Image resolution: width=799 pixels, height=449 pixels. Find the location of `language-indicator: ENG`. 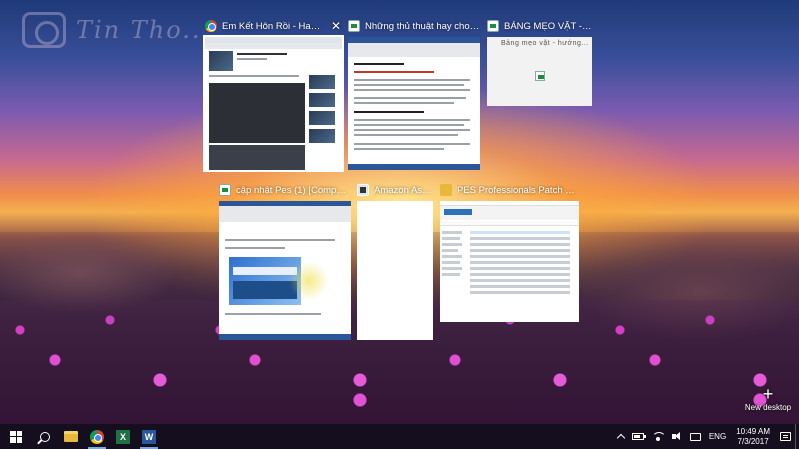

language-indicator: ENG is located at coordinates (717, 436).